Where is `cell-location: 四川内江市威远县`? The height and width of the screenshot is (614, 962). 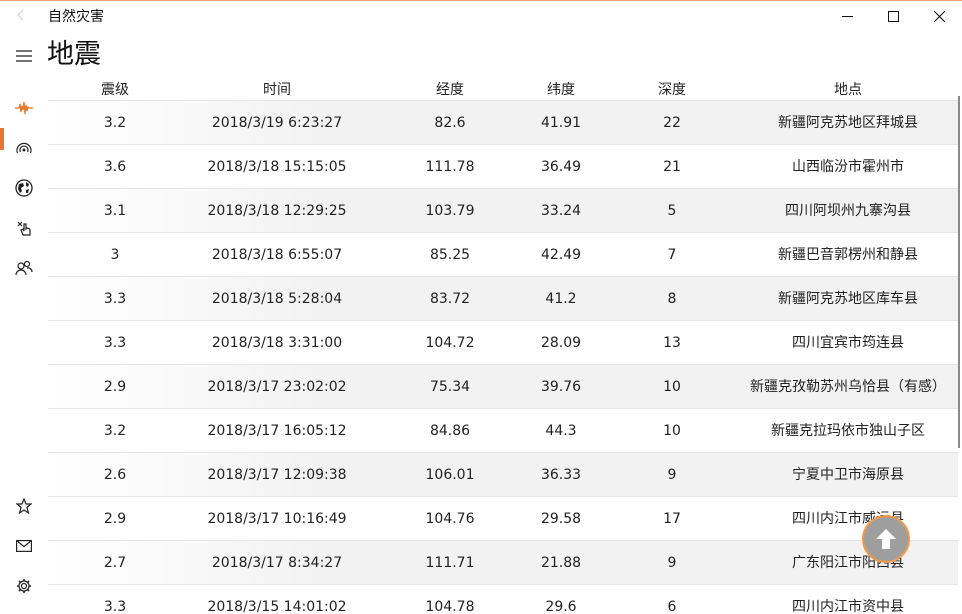
cell-location: 四川内江市威远县 is located at coordinates (848, 519).